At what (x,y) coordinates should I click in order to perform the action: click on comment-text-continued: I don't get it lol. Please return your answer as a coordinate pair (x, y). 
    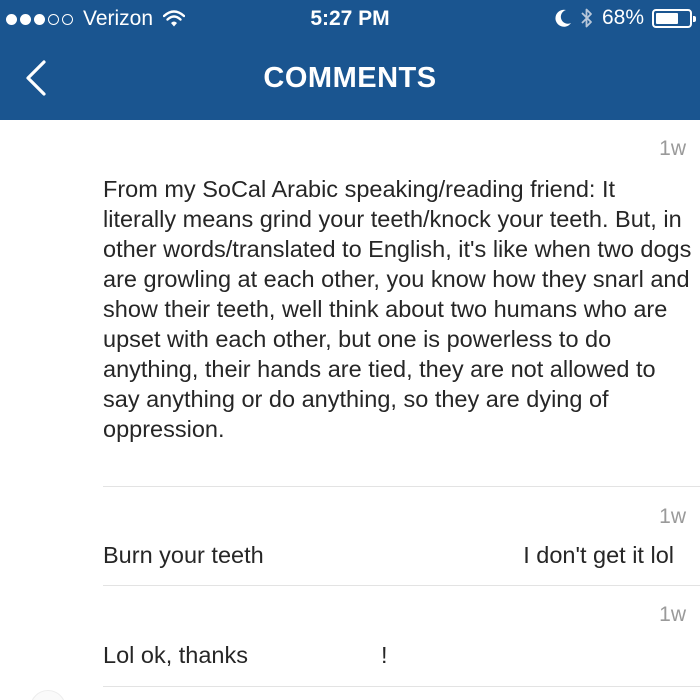
    Looking at the image, I should click on (598, 555).